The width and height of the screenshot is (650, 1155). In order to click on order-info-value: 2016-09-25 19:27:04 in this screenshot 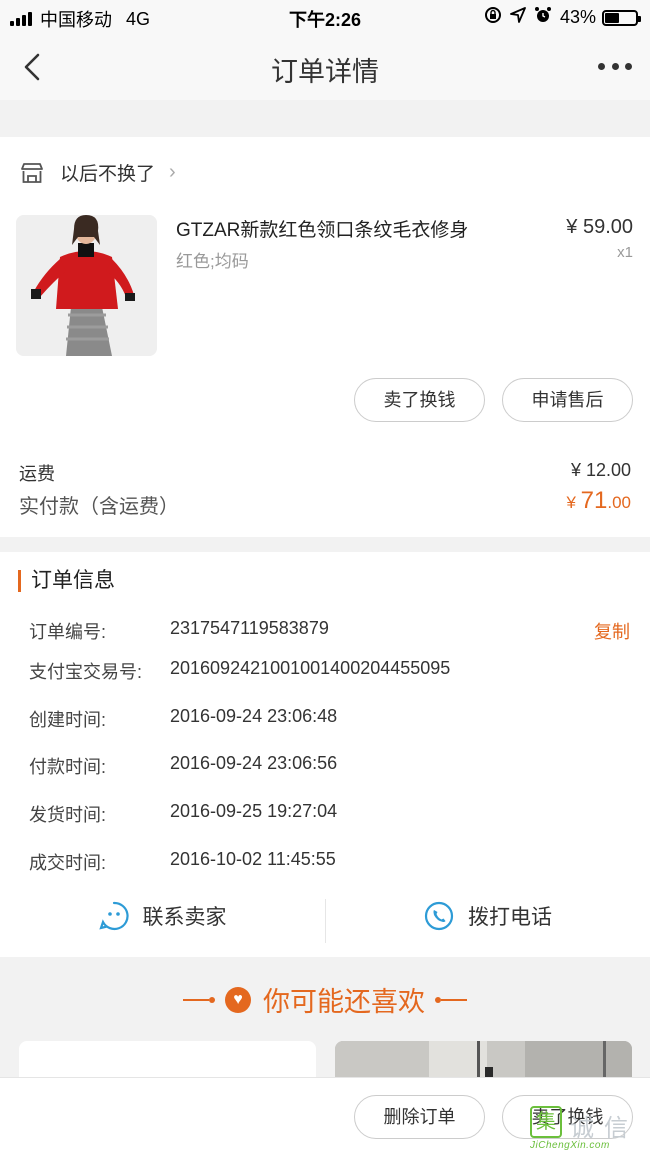, I will do `click(254, 811)`.